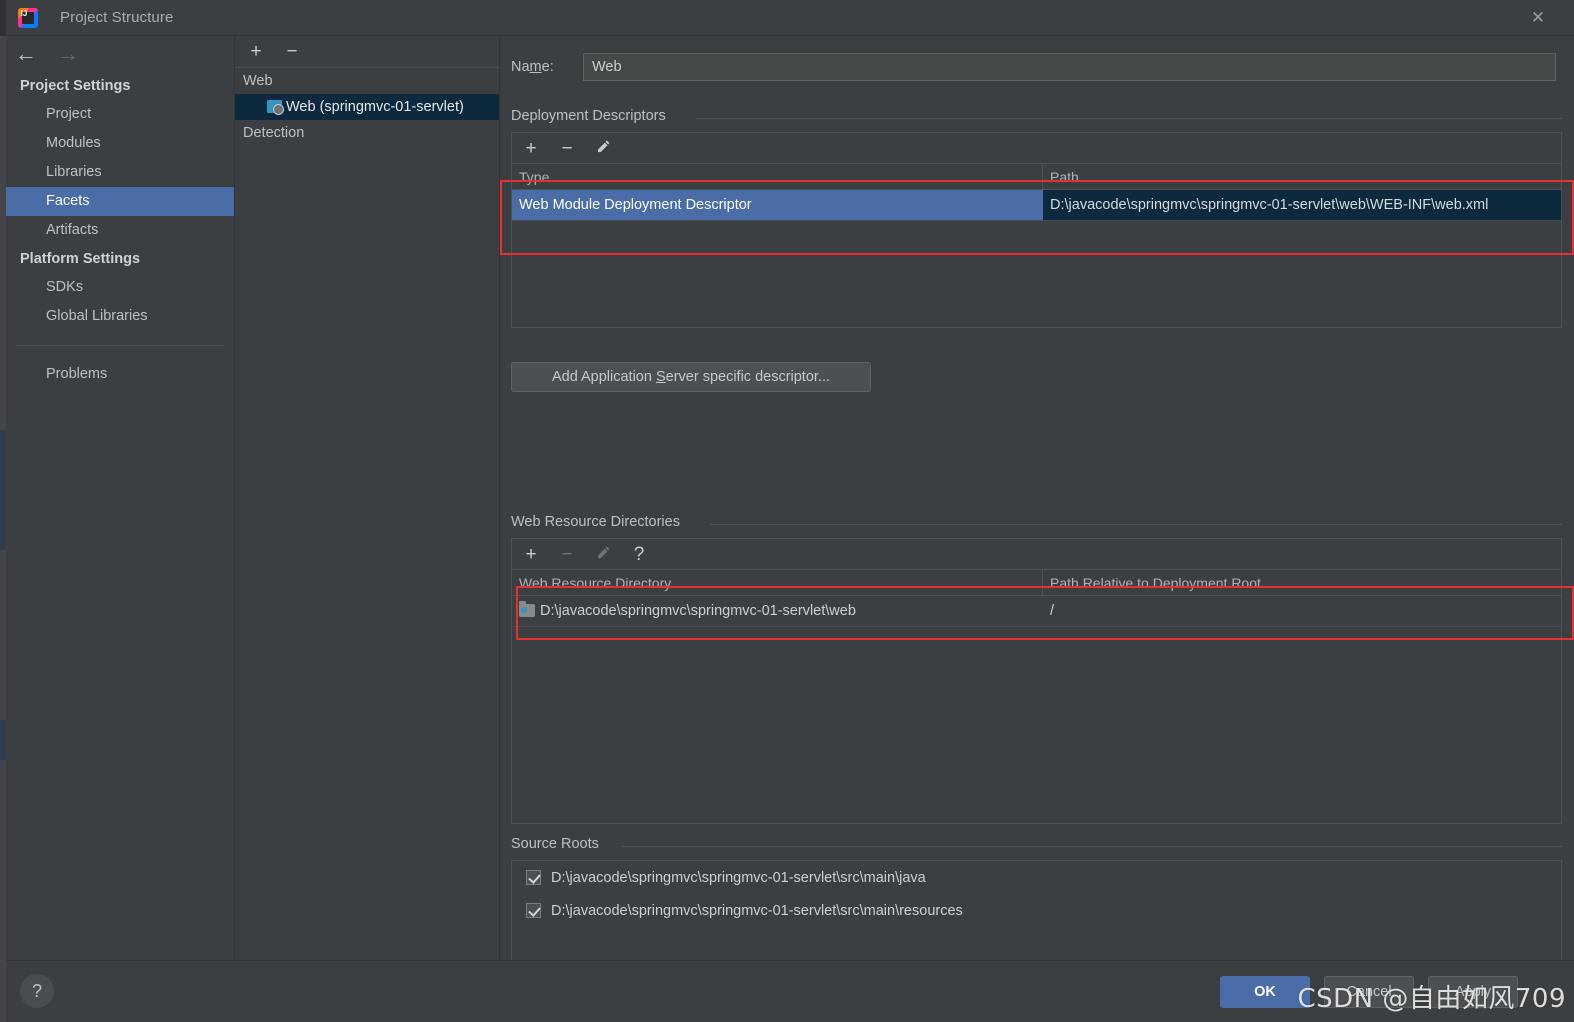 The image size is (1574, 1022). I want to click on sidebar-item-problems: Problems, so click(120, 374).